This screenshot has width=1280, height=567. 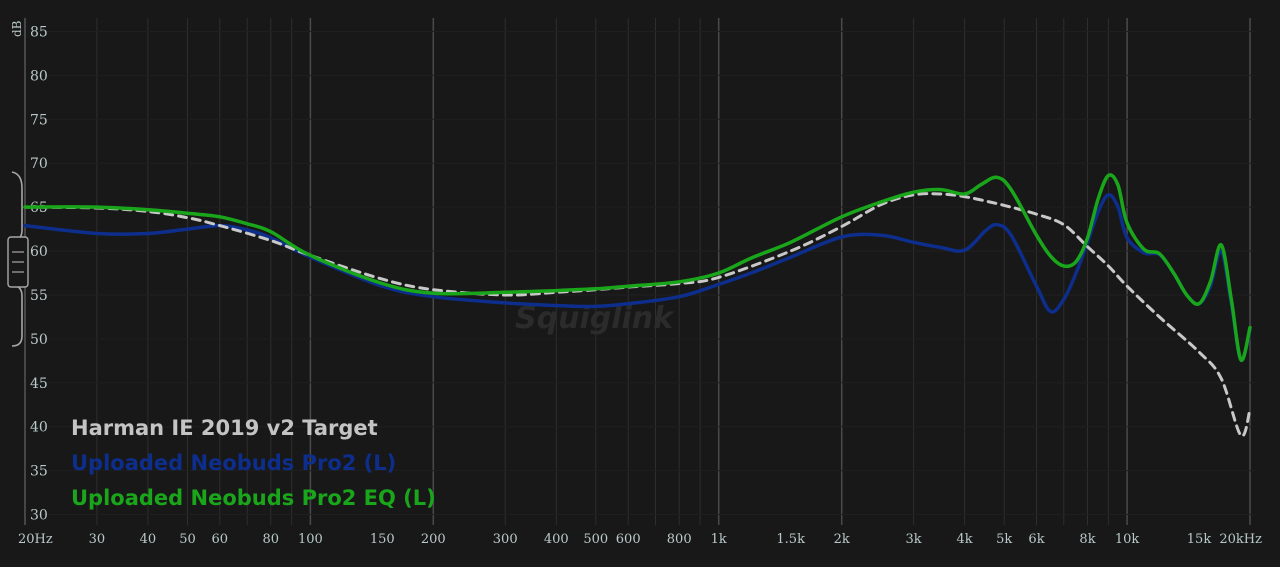 I want to click on x-tick-label: 300, so click(x=505, y=539).